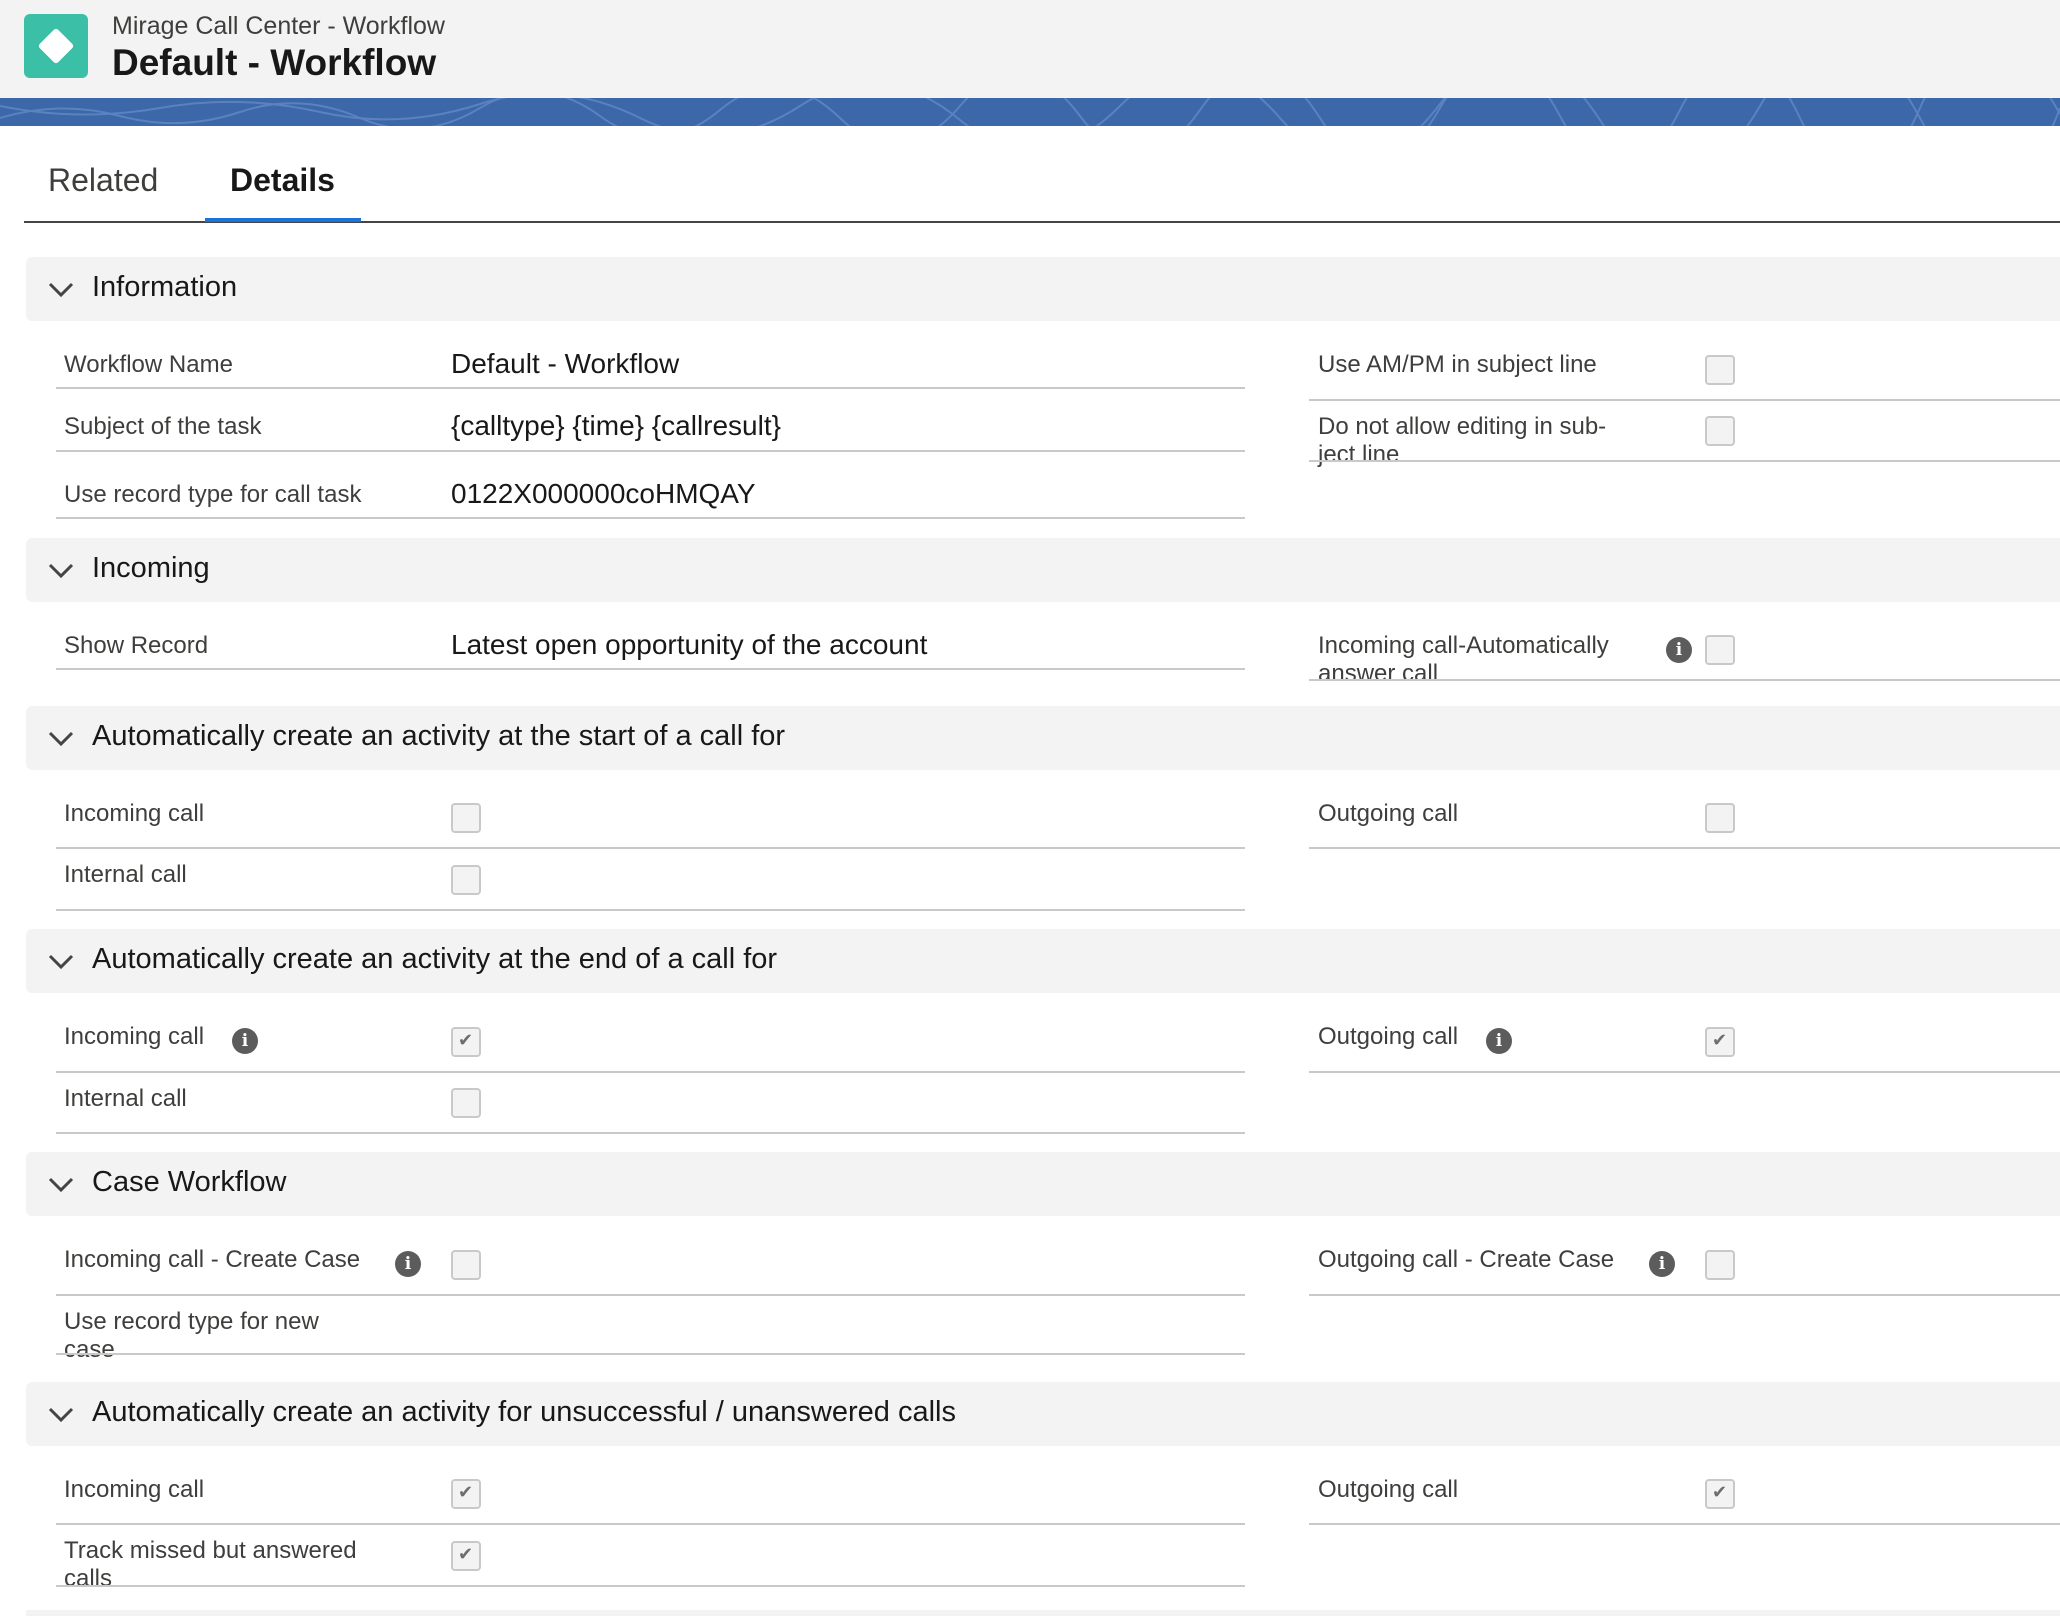 The width and height of the screenshot is (2060, 1616). Describe the element at coordinates (1043, 570) in the screenshot. I see `section-incoming: Incoming` at that location.